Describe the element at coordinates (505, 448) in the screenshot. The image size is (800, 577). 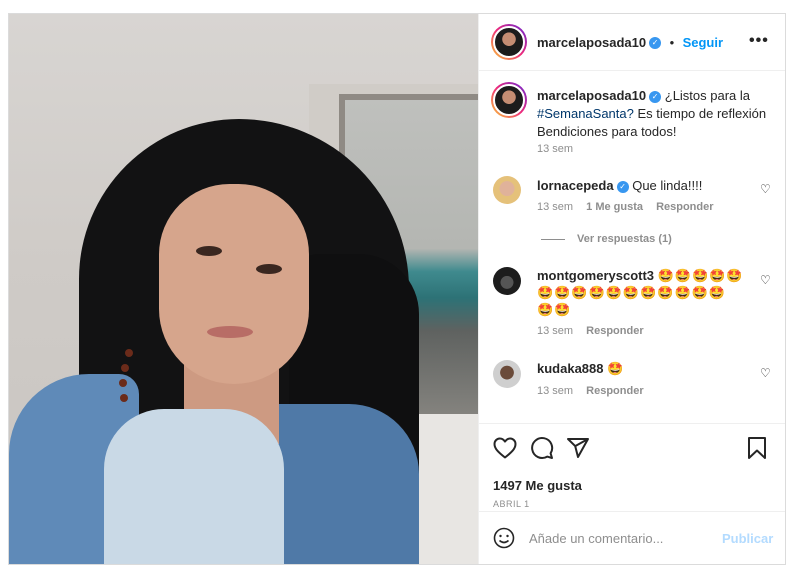
I see `like-heart-icon` at that location.